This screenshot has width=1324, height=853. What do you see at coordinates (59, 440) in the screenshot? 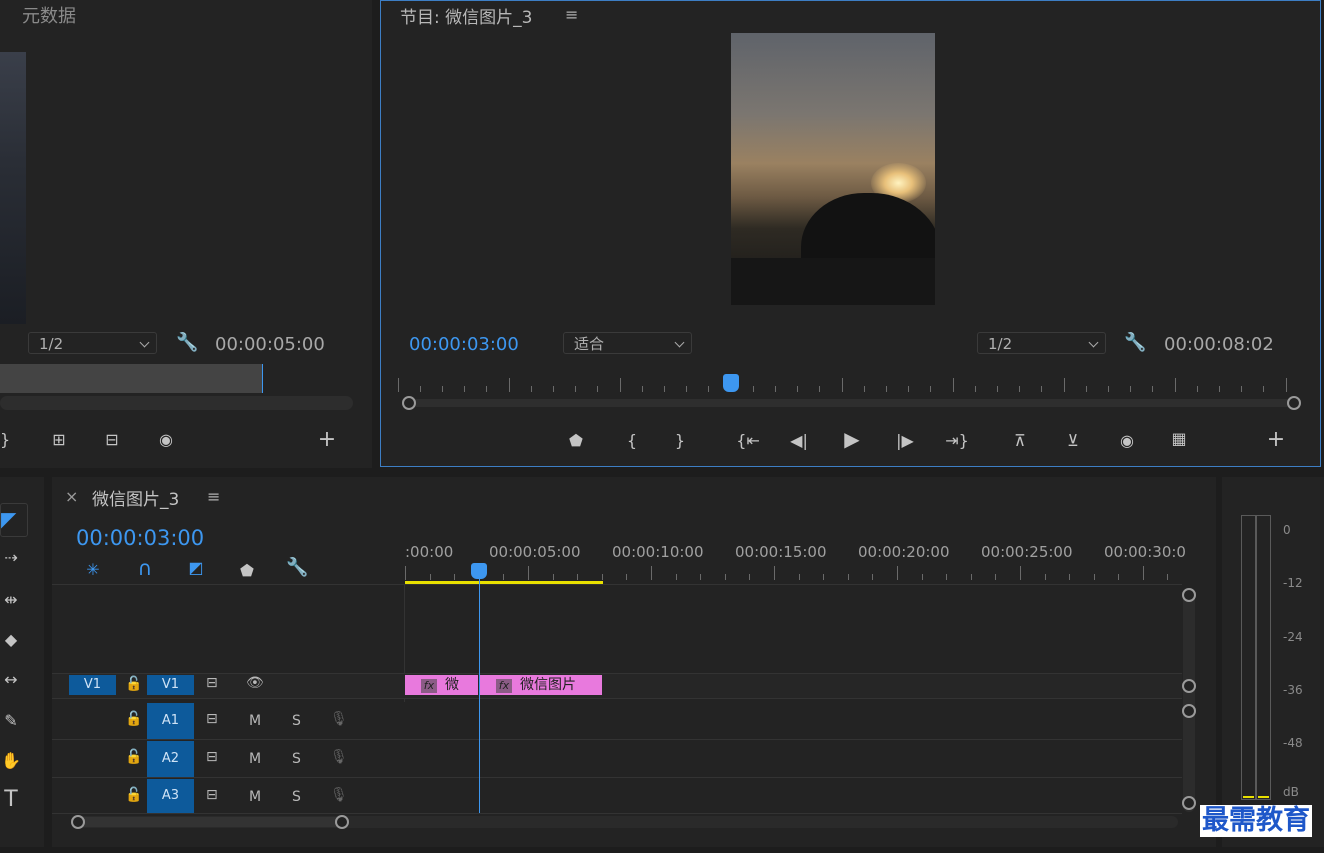
I see `source-insert-icon: ⊞` at bounding box center [59, 440].